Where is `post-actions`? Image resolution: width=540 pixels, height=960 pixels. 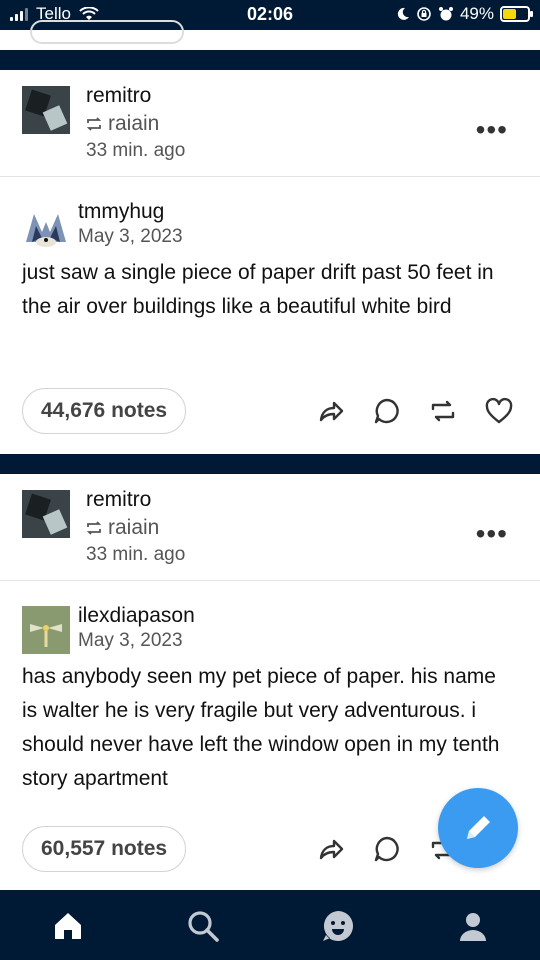
post-actions is located at coordinates (415, 411).